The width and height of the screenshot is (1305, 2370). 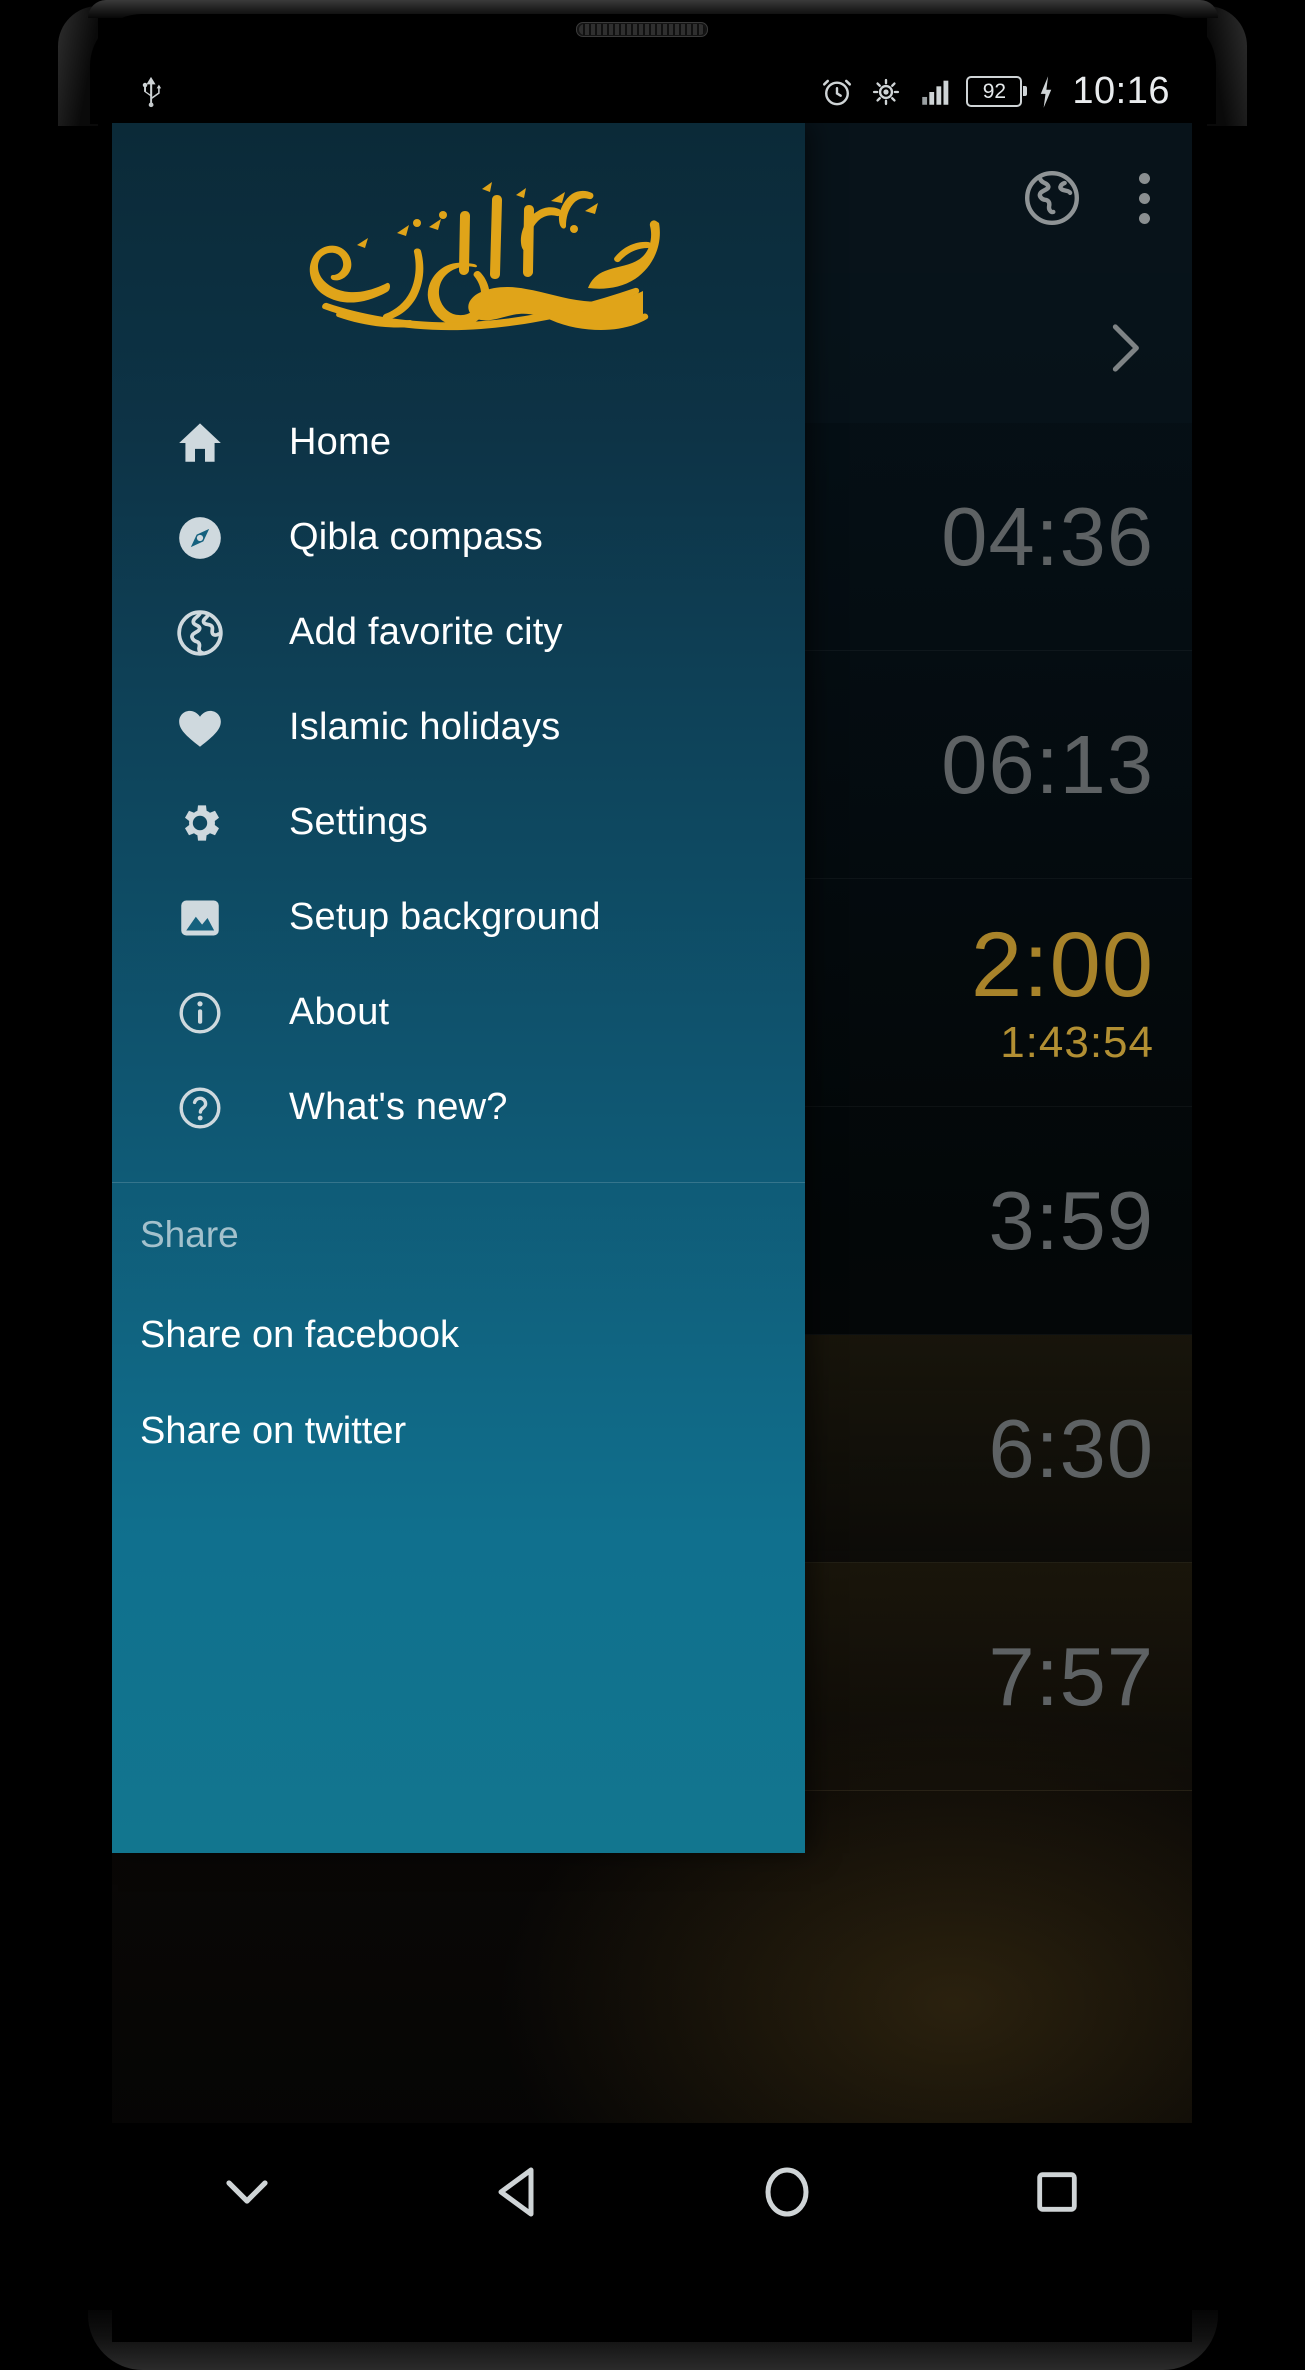 What do you see at coordinates (1071, 1676) in the screenshot?
I see `prayer-time: 7:57` at bounding box center [1071, 1676].